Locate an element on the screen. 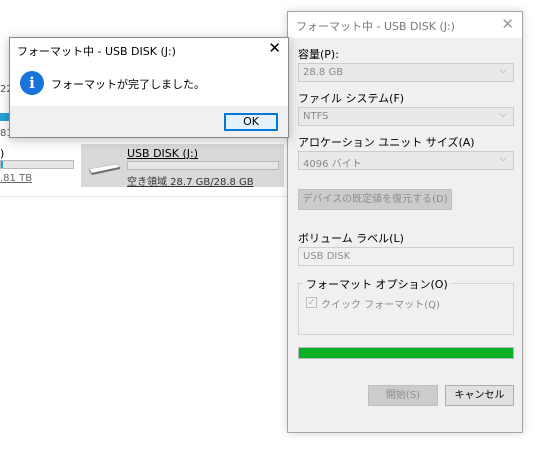 The image size is (540, 450). usb-drive-usage-bar is located at coordinates (203, 165).